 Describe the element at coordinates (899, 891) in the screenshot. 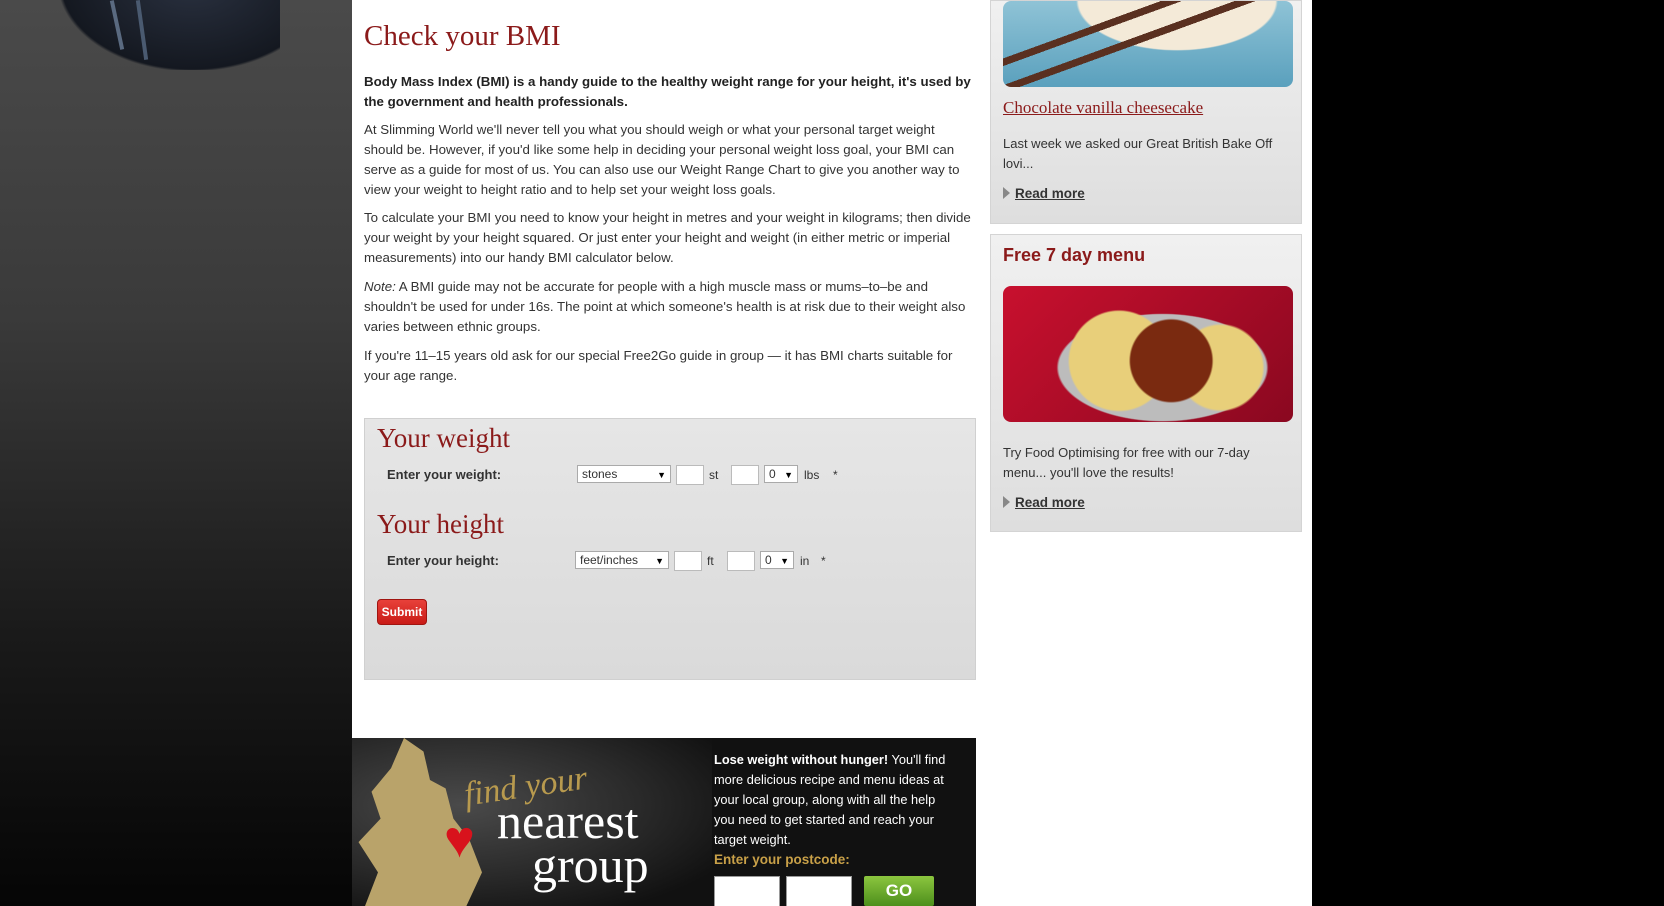

I see `go-button: GO` at that location.